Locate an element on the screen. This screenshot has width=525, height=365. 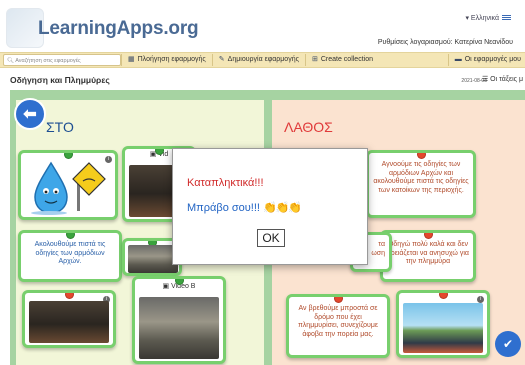
nav-my-apps-label: Οι εφαρμογές μου is located at coordinates (492, 59).